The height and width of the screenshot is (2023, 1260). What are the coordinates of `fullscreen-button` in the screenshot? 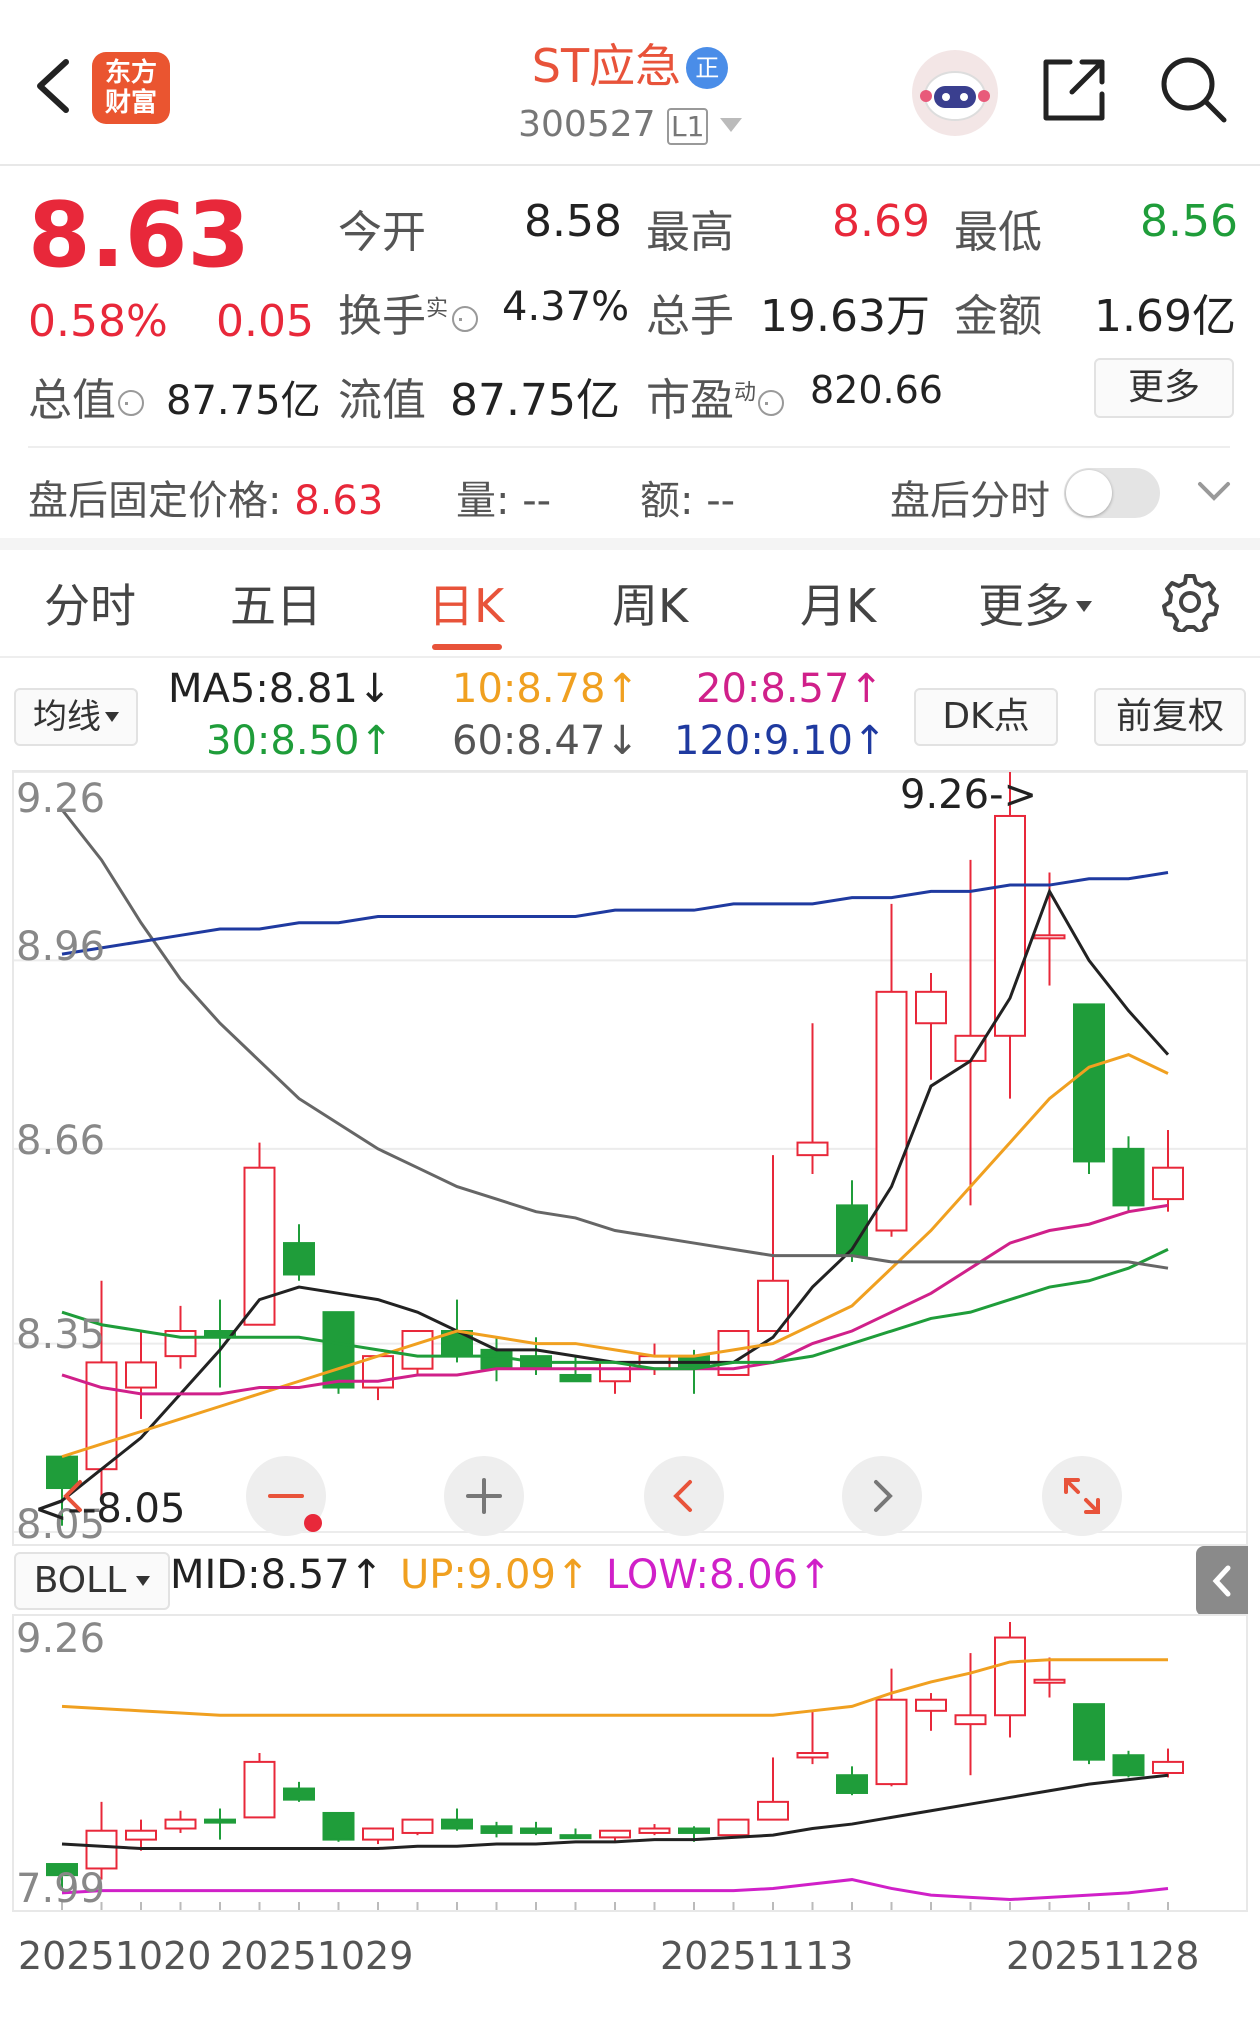 It's located at (1082, 1496).